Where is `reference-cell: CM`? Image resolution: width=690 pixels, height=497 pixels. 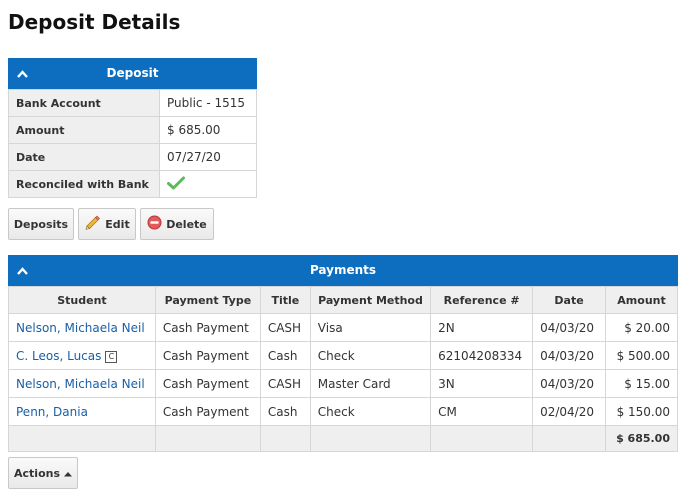 reference-cell: CM is located at coordinates (482, 411).